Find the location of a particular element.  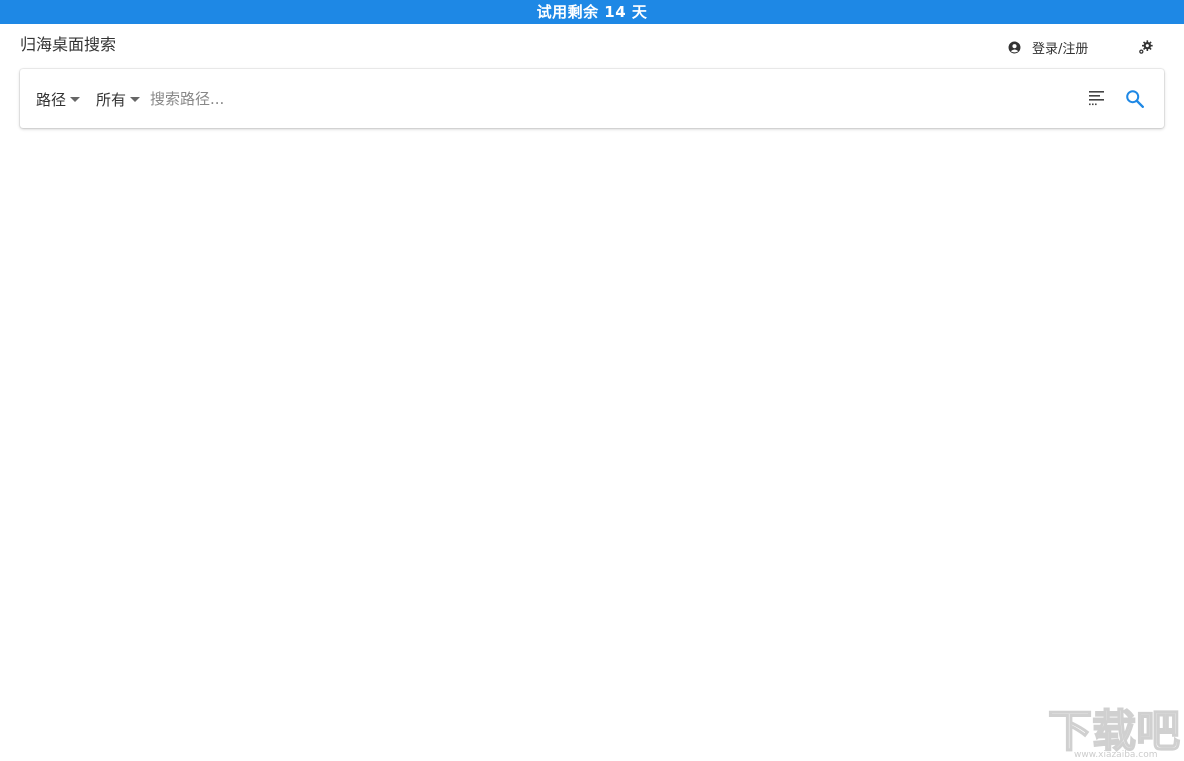

file-type-dropdown: 所有 is located at coordinates (118, 99).